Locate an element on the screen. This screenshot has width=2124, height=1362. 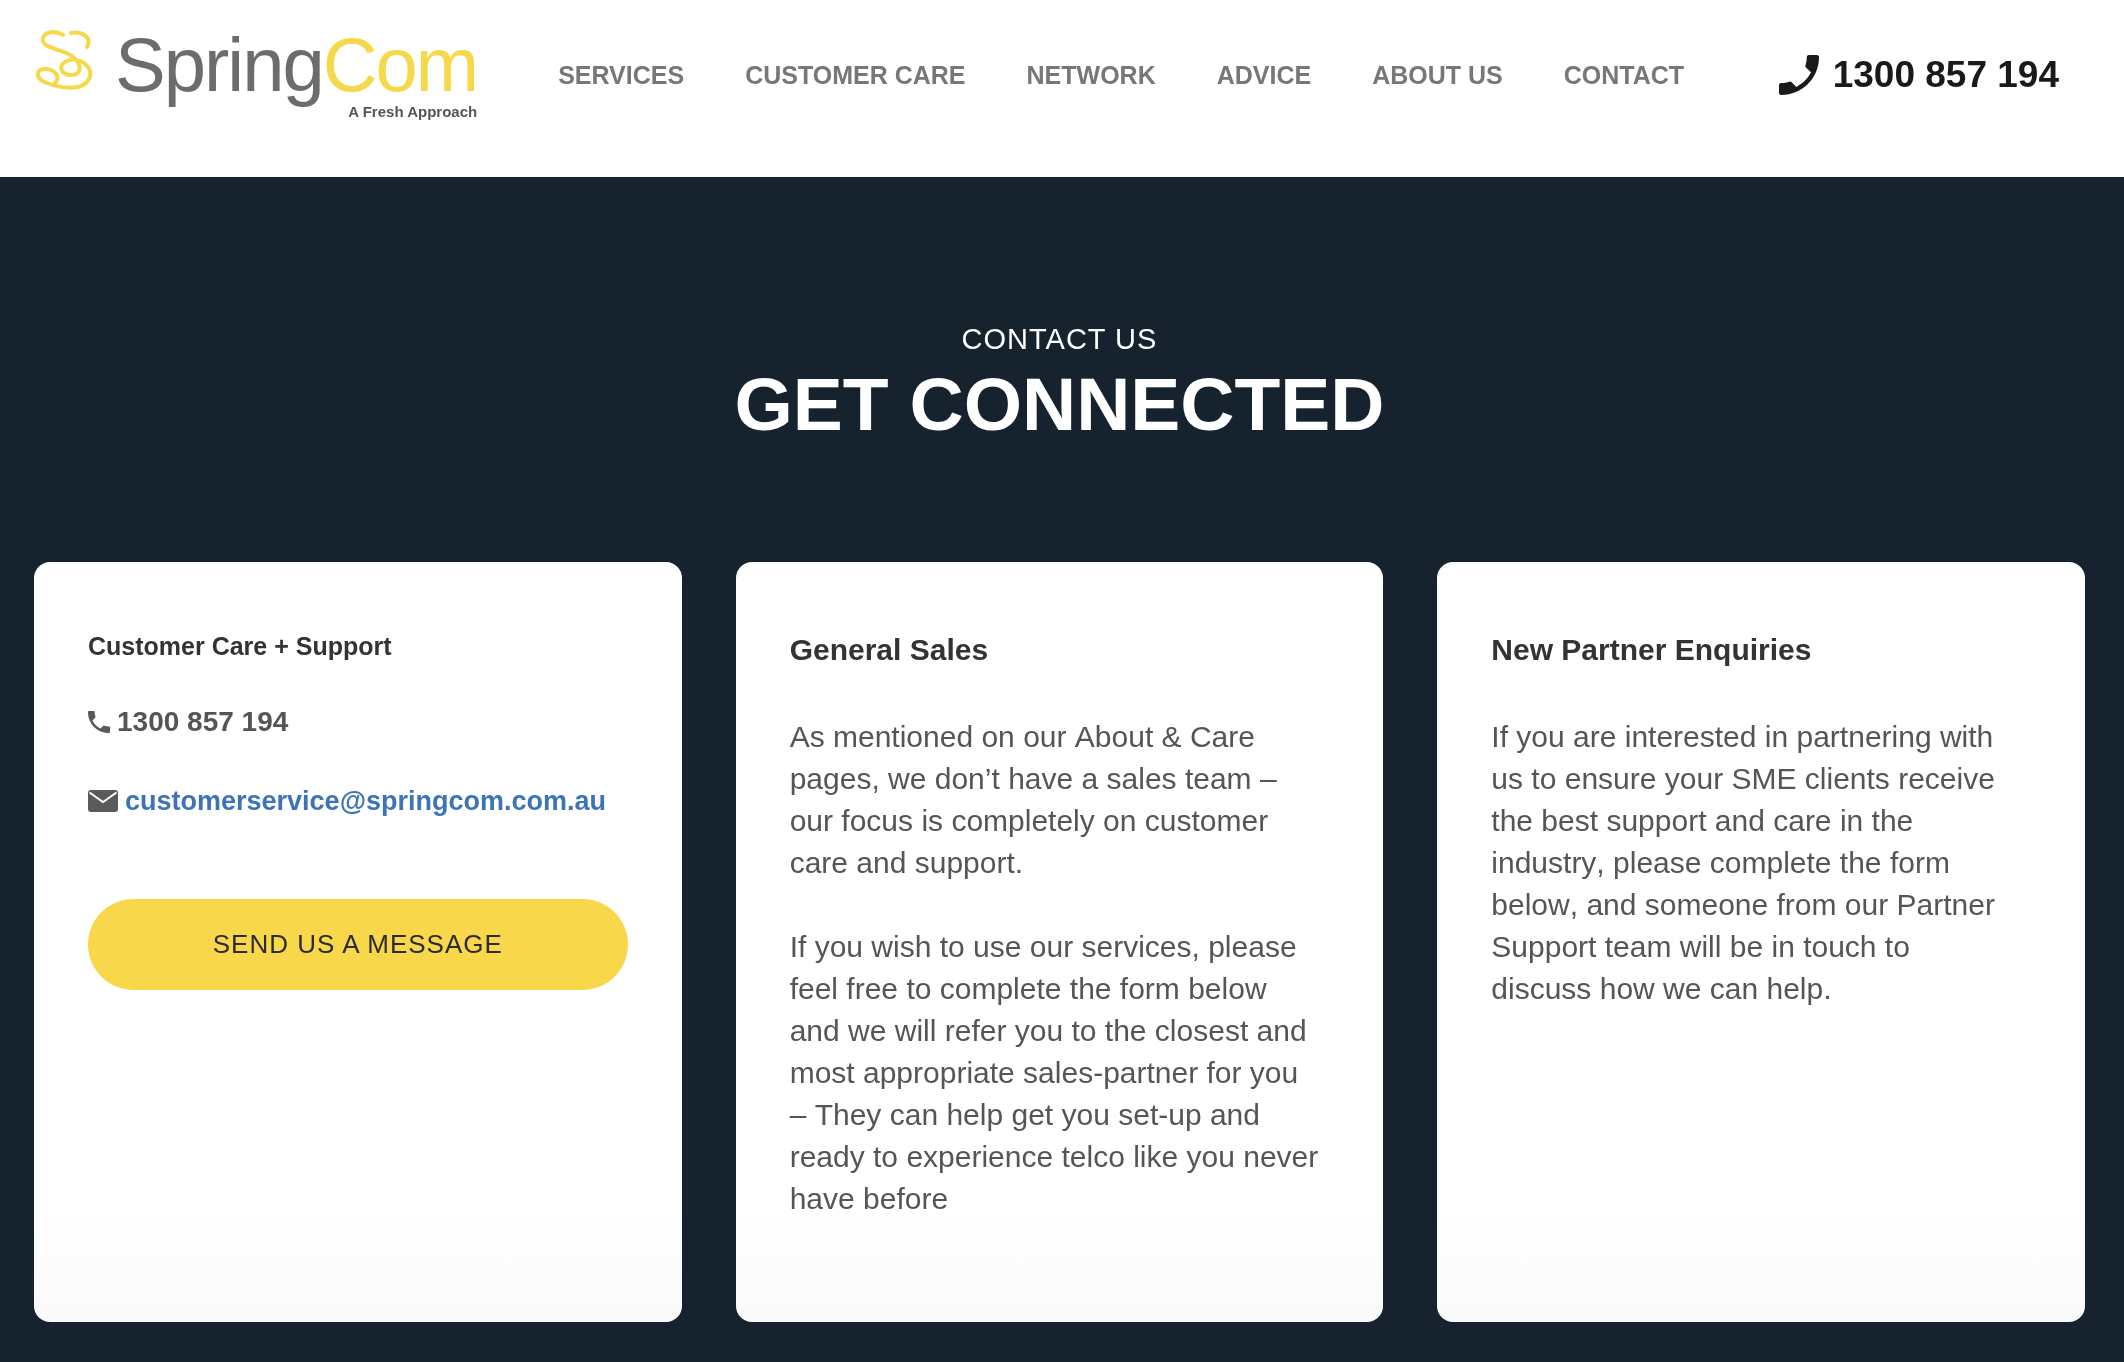
nav-link: SERVICES is located at coordinates (621, 75).